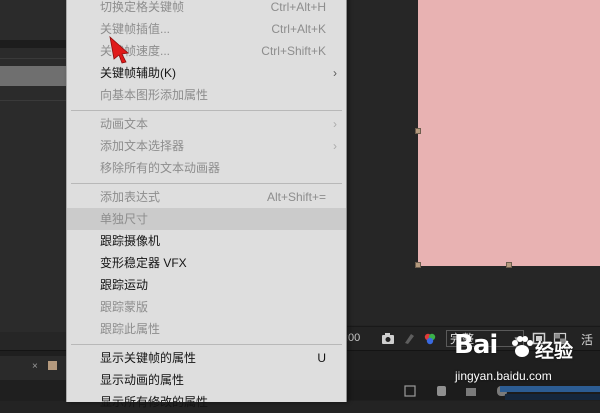 The image size is (600, 413). Describe the element at coordinates (142, 7) in the screenshot. I see `menu-item-label: 切换定格关键帧` at that location.